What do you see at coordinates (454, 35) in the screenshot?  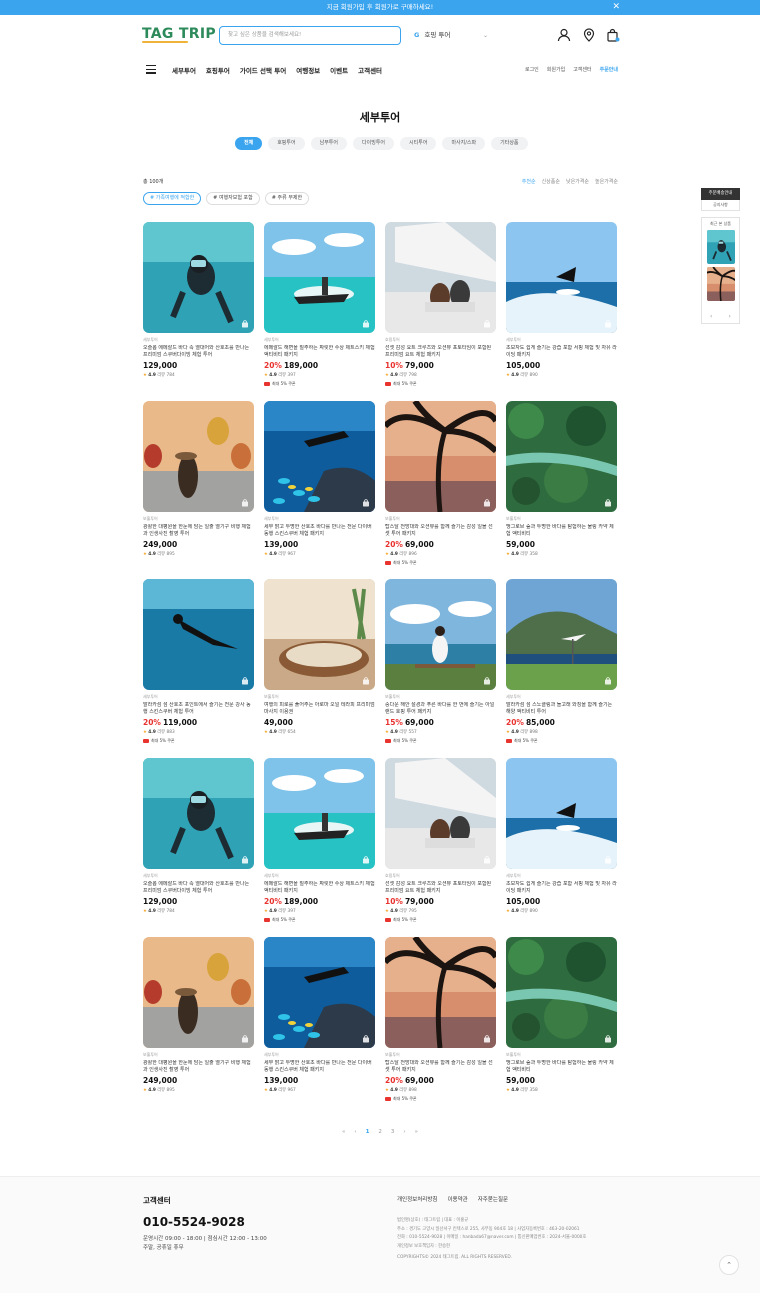 I see `tour-select: G 호핑 투어 ⌄` at bounding box center [454, 35].